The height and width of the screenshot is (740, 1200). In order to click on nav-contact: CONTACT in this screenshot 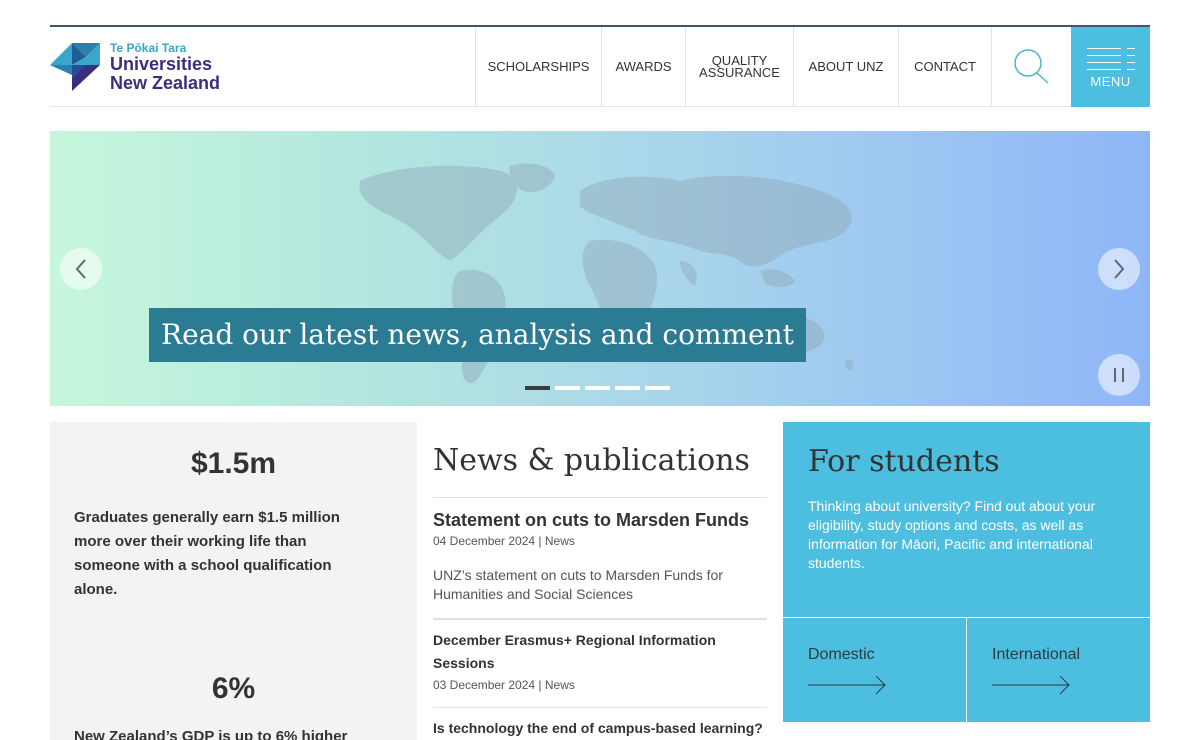, I will do `click(944, 67)`.